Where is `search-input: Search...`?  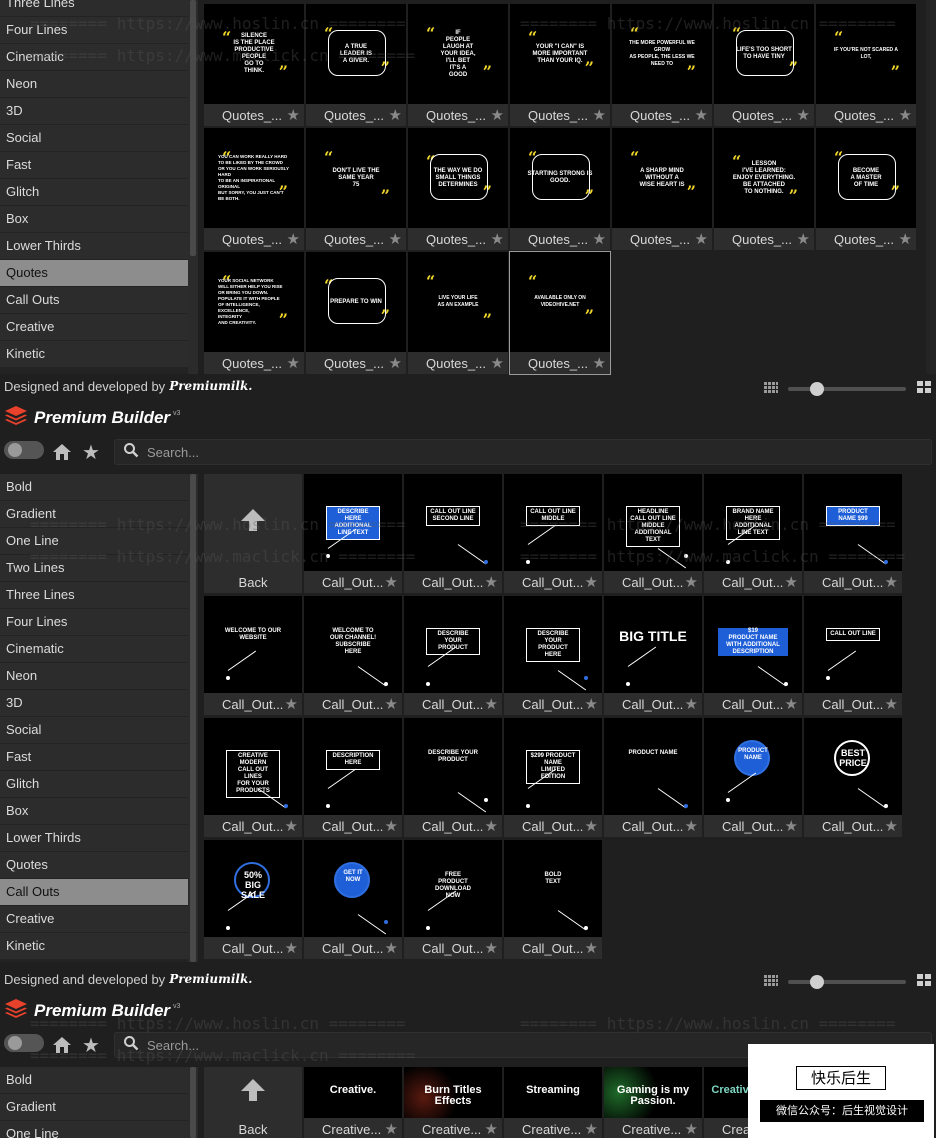
search-input: Search... is located at coordinates (173, 452).